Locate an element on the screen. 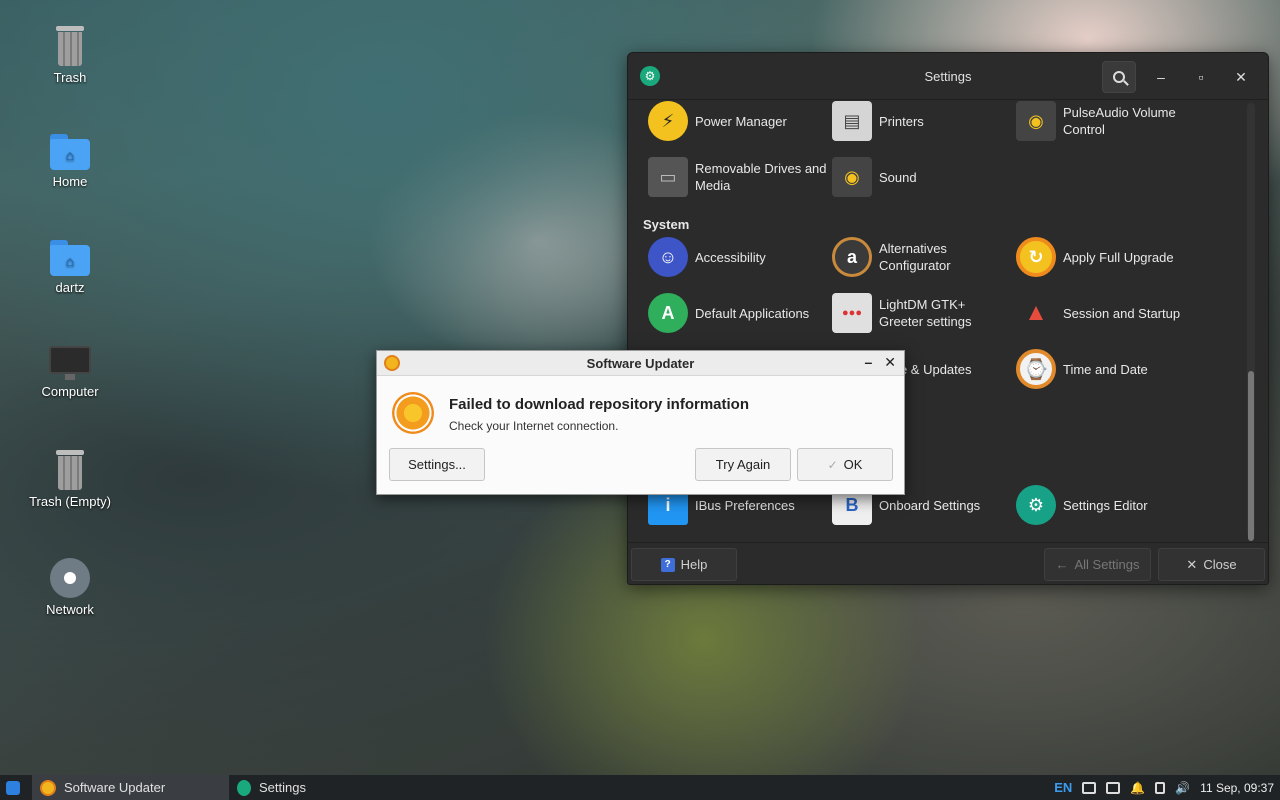 Image resolution: width=1280 pixels, height=800 pixels. help-button: ? Help is located at coordinates (684, 564).